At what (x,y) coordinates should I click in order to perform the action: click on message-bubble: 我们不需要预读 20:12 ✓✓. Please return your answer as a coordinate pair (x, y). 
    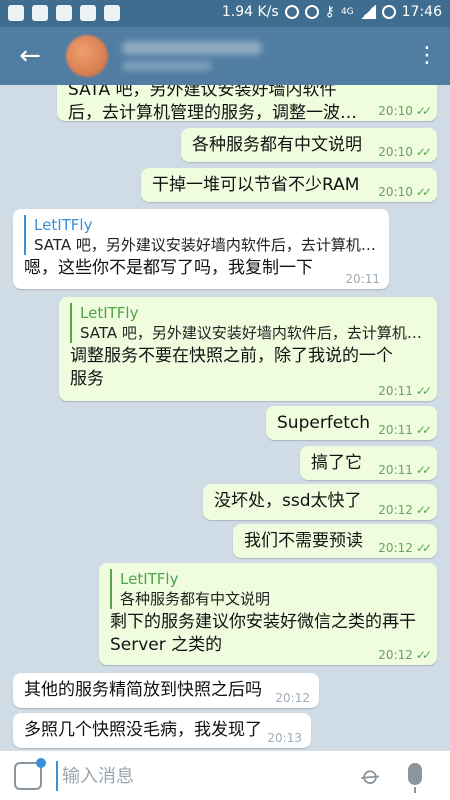
    Looking at the image, I should click on (335, 541).